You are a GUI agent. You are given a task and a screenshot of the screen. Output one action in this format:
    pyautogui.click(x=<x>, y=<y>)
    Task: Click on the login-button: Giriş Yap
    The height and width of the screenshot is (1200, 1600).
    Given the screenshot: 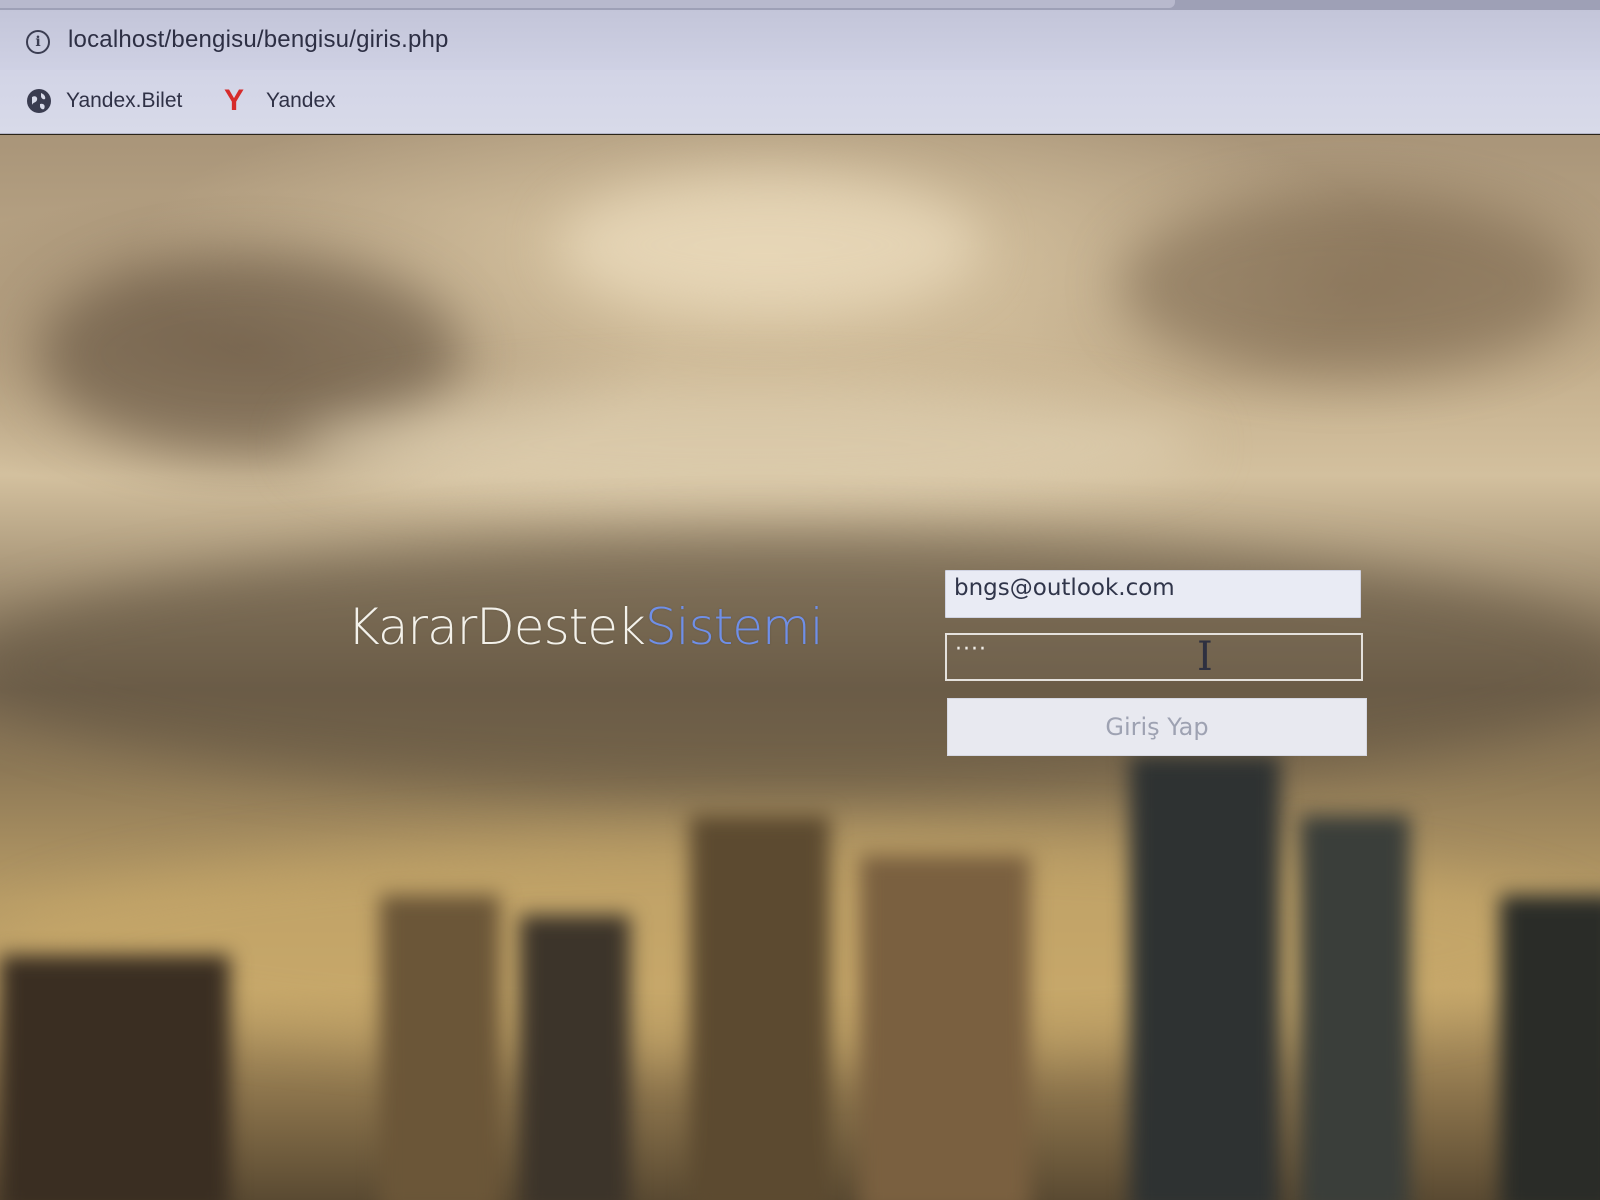 What is the action you would take?
    pyautogui.click(x=1157, y=727)
    